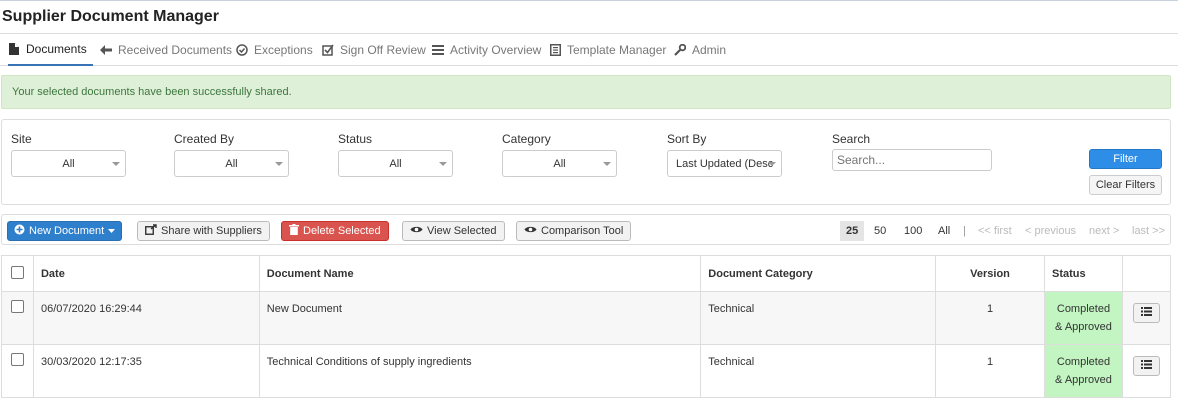 The width and height of the screenshot is (1178, 398). I want to click on column-header-status: Status, so click(1083, 273).